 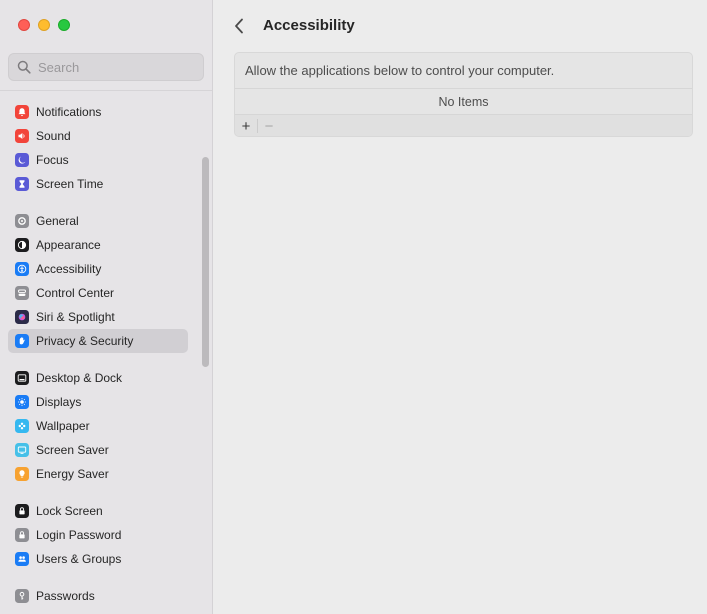 I want to click on padlock-icon, so click(x=22, y=535).